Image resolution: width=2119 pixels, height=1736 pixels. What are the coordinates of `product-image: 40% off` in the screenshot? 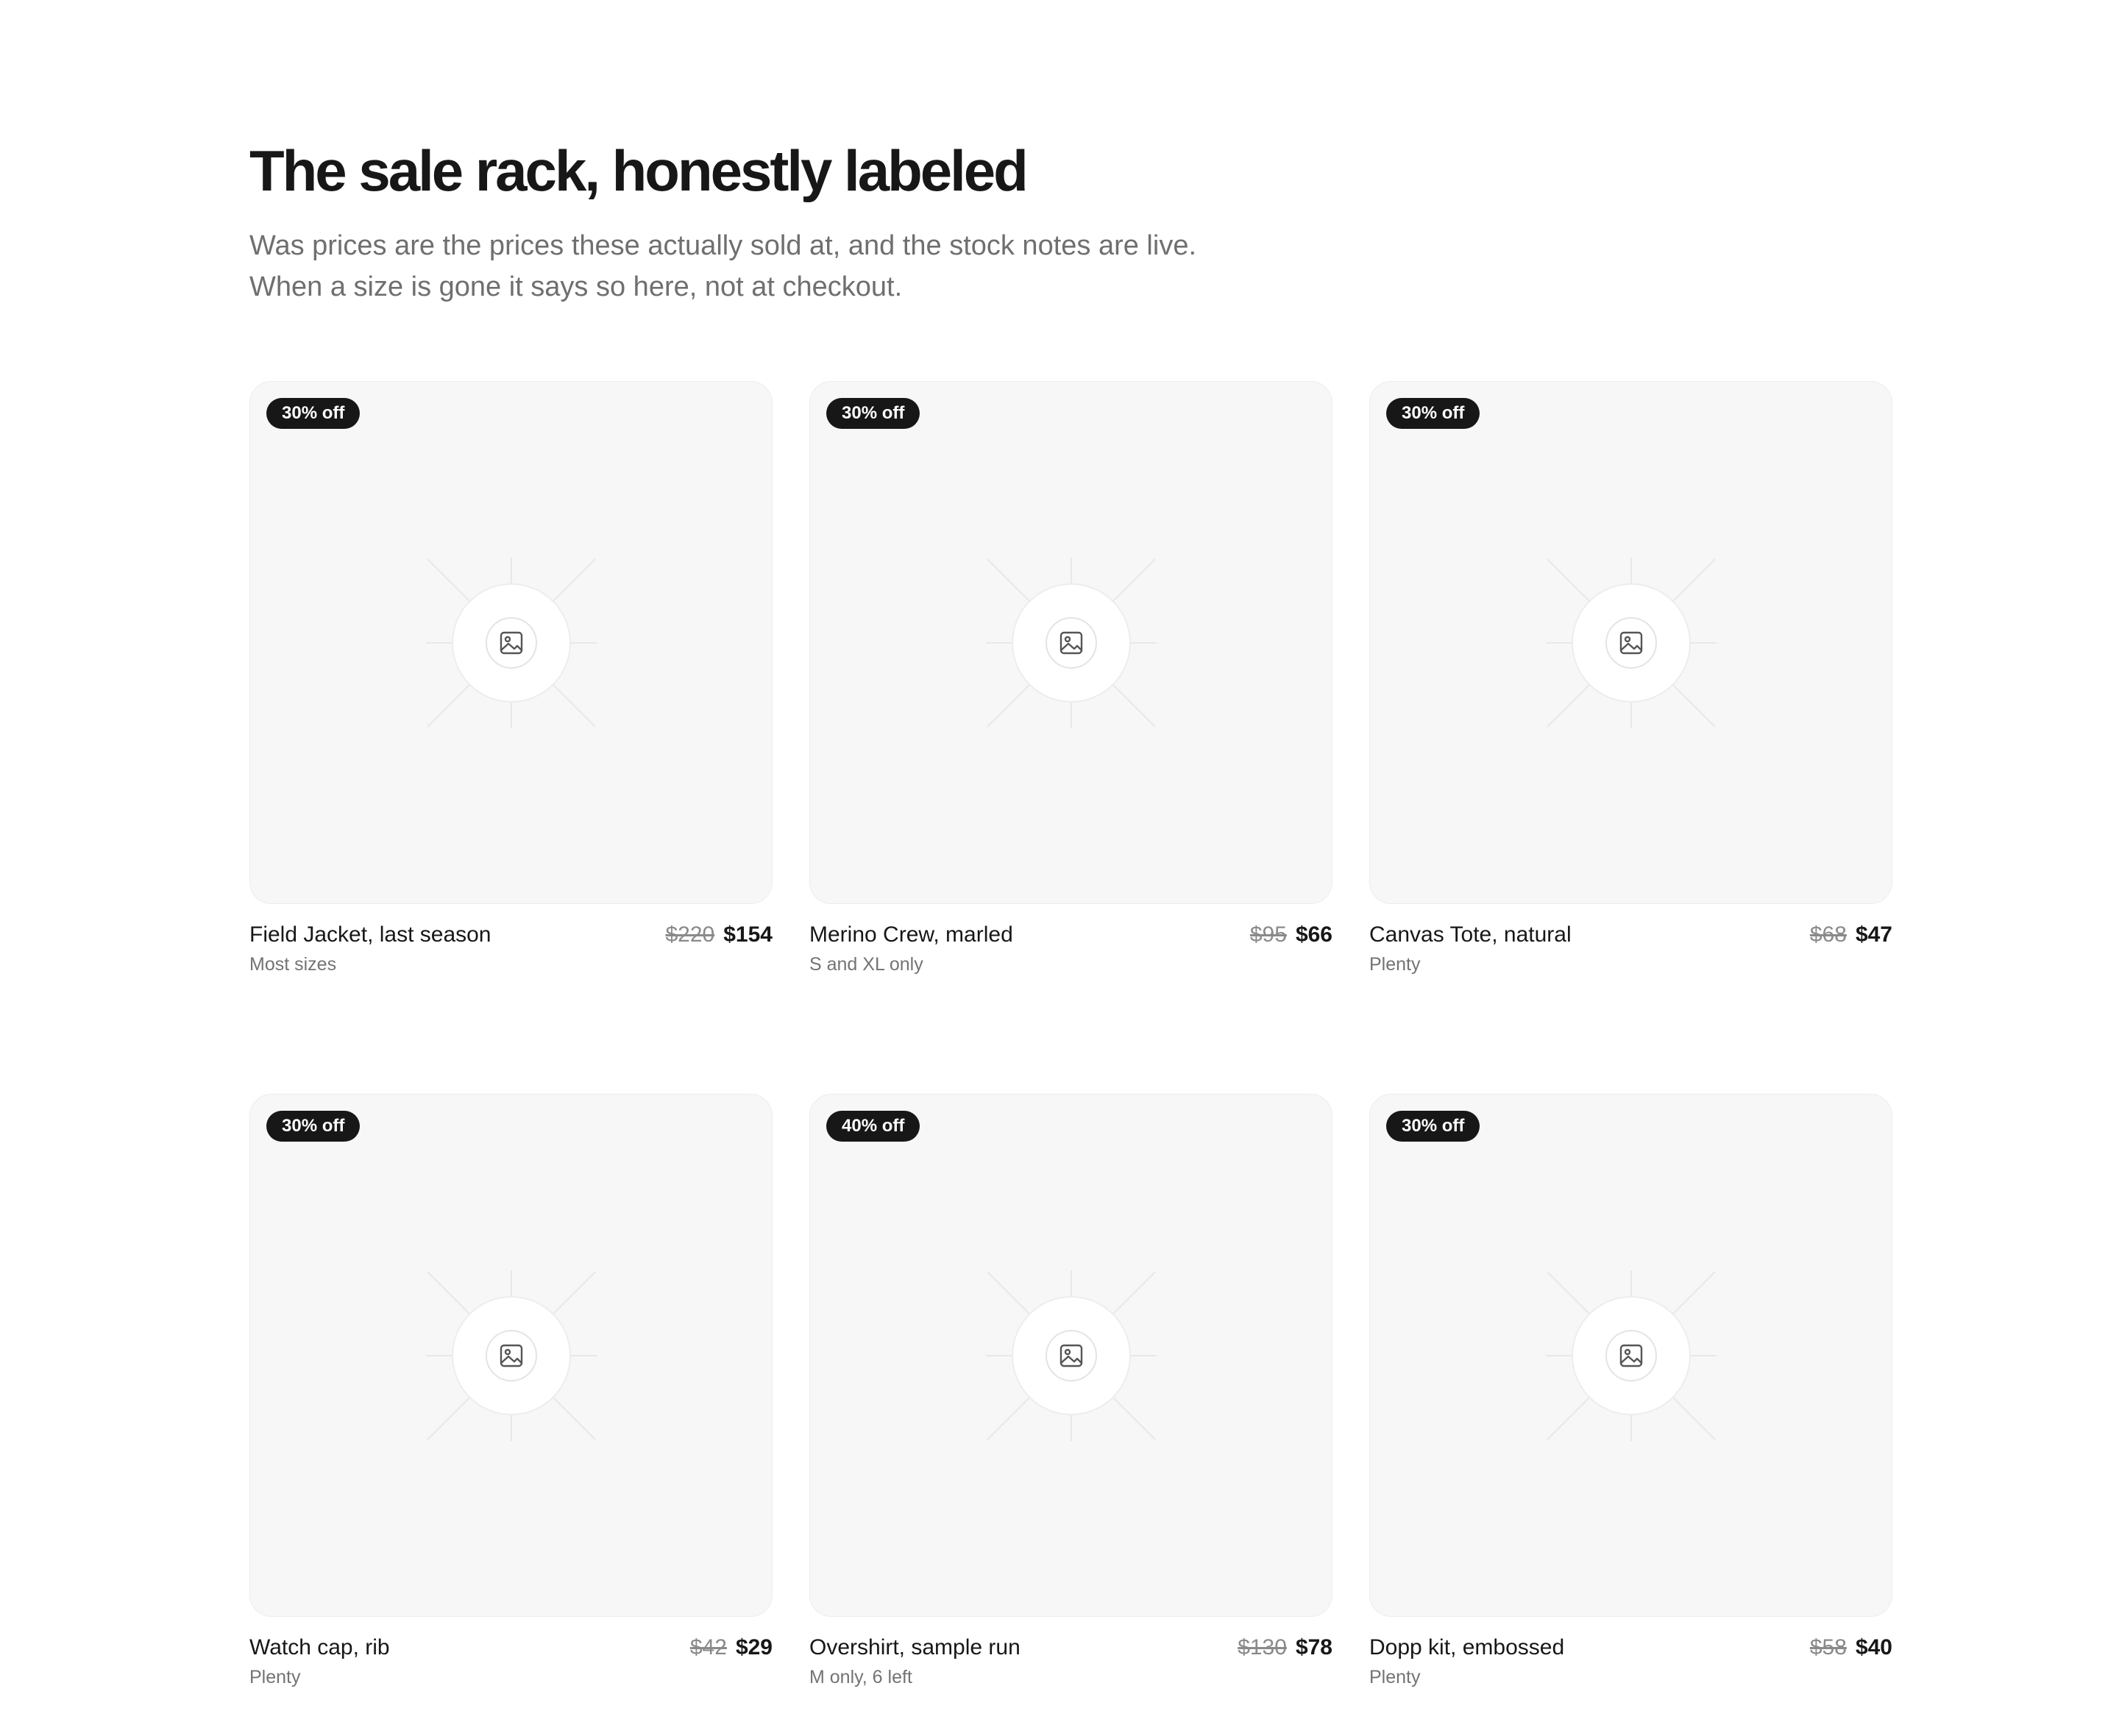 It's located at (1070, 1355).